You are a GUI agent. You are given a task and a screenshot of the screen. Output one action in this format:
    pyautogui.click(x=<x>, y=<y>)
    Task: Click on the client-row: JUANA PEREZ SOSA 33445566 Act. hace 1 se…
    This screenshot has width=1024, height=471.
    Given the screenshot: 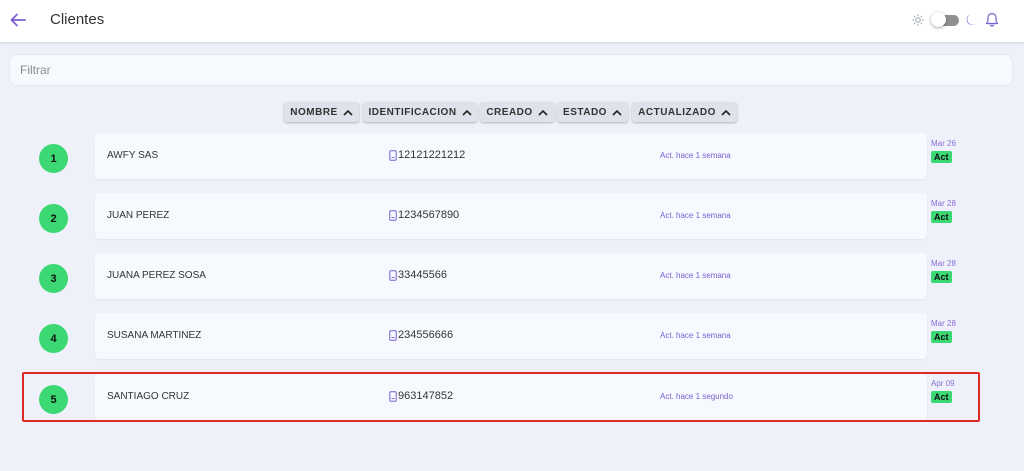 What is the action you would take?
    pyautogui.click(x=511, y=276)
    